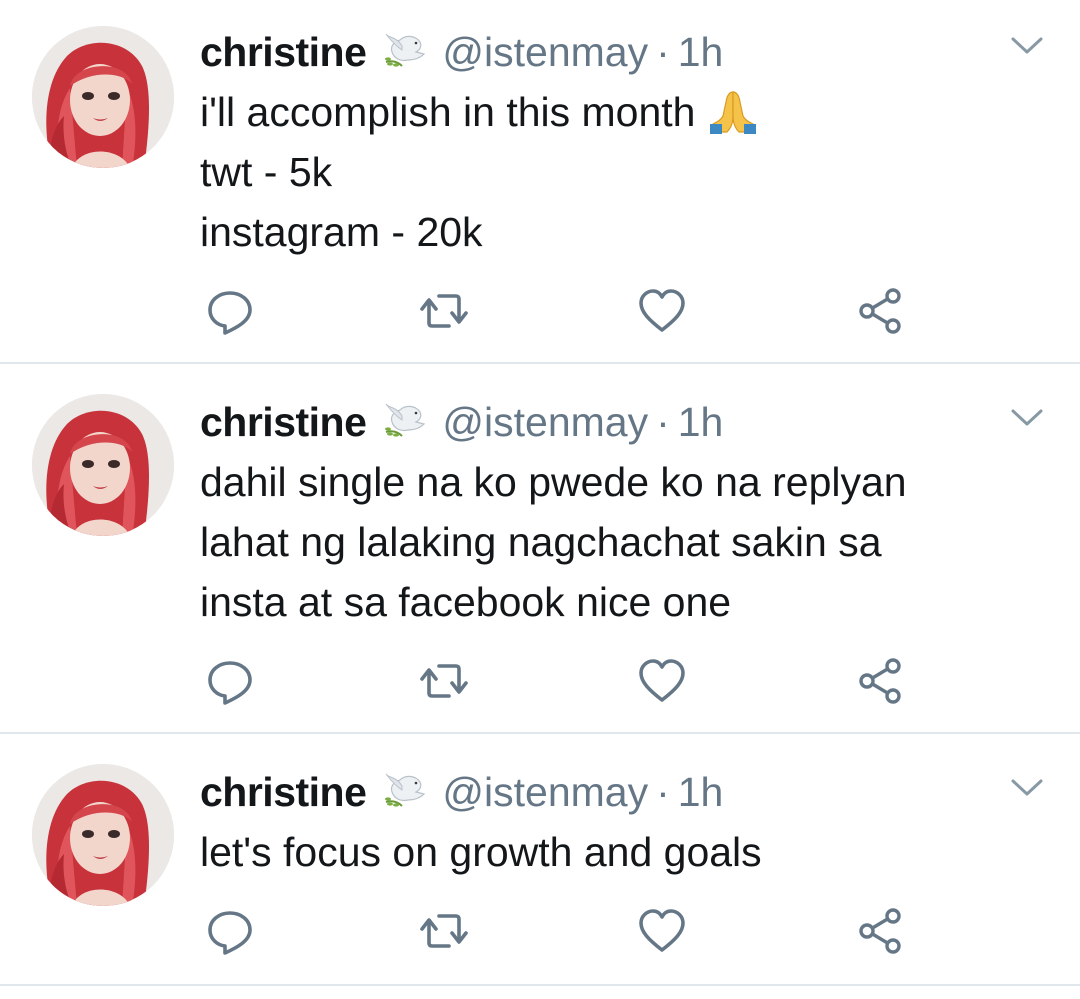 This screenshot has height=999, width=1080. Describe the element at coordinates (540, 985) in the screenshot. I see `divider` at that location.